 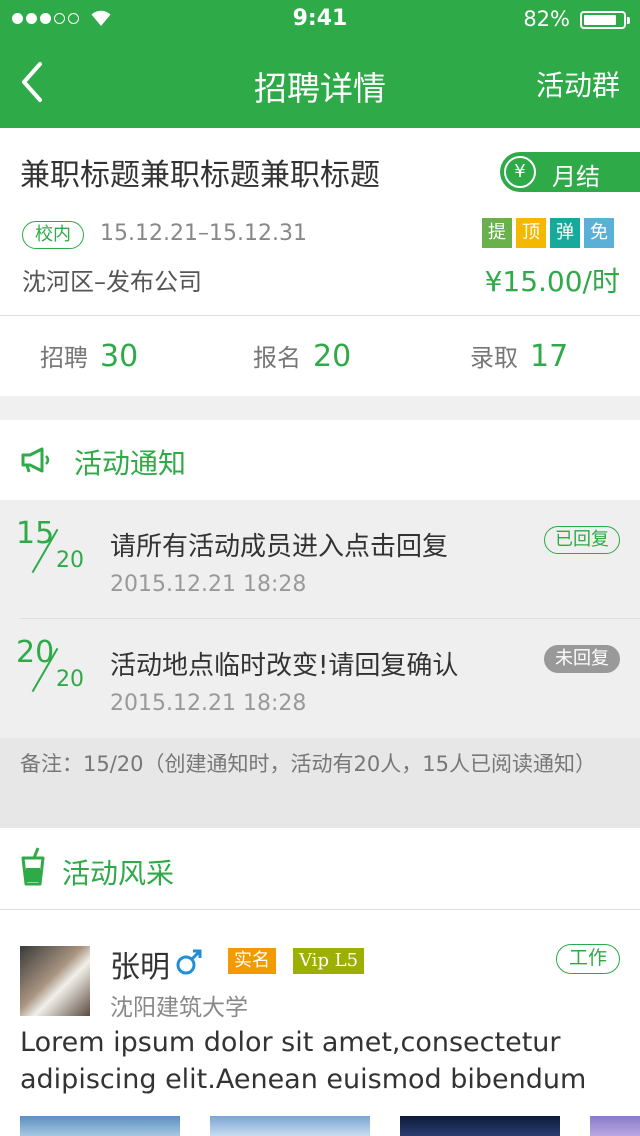 What do you see at coordinates (320, 84) in the screenshot?
I see `nav-bar: 招聘详情 活动群` at bounding box center [320, 84].